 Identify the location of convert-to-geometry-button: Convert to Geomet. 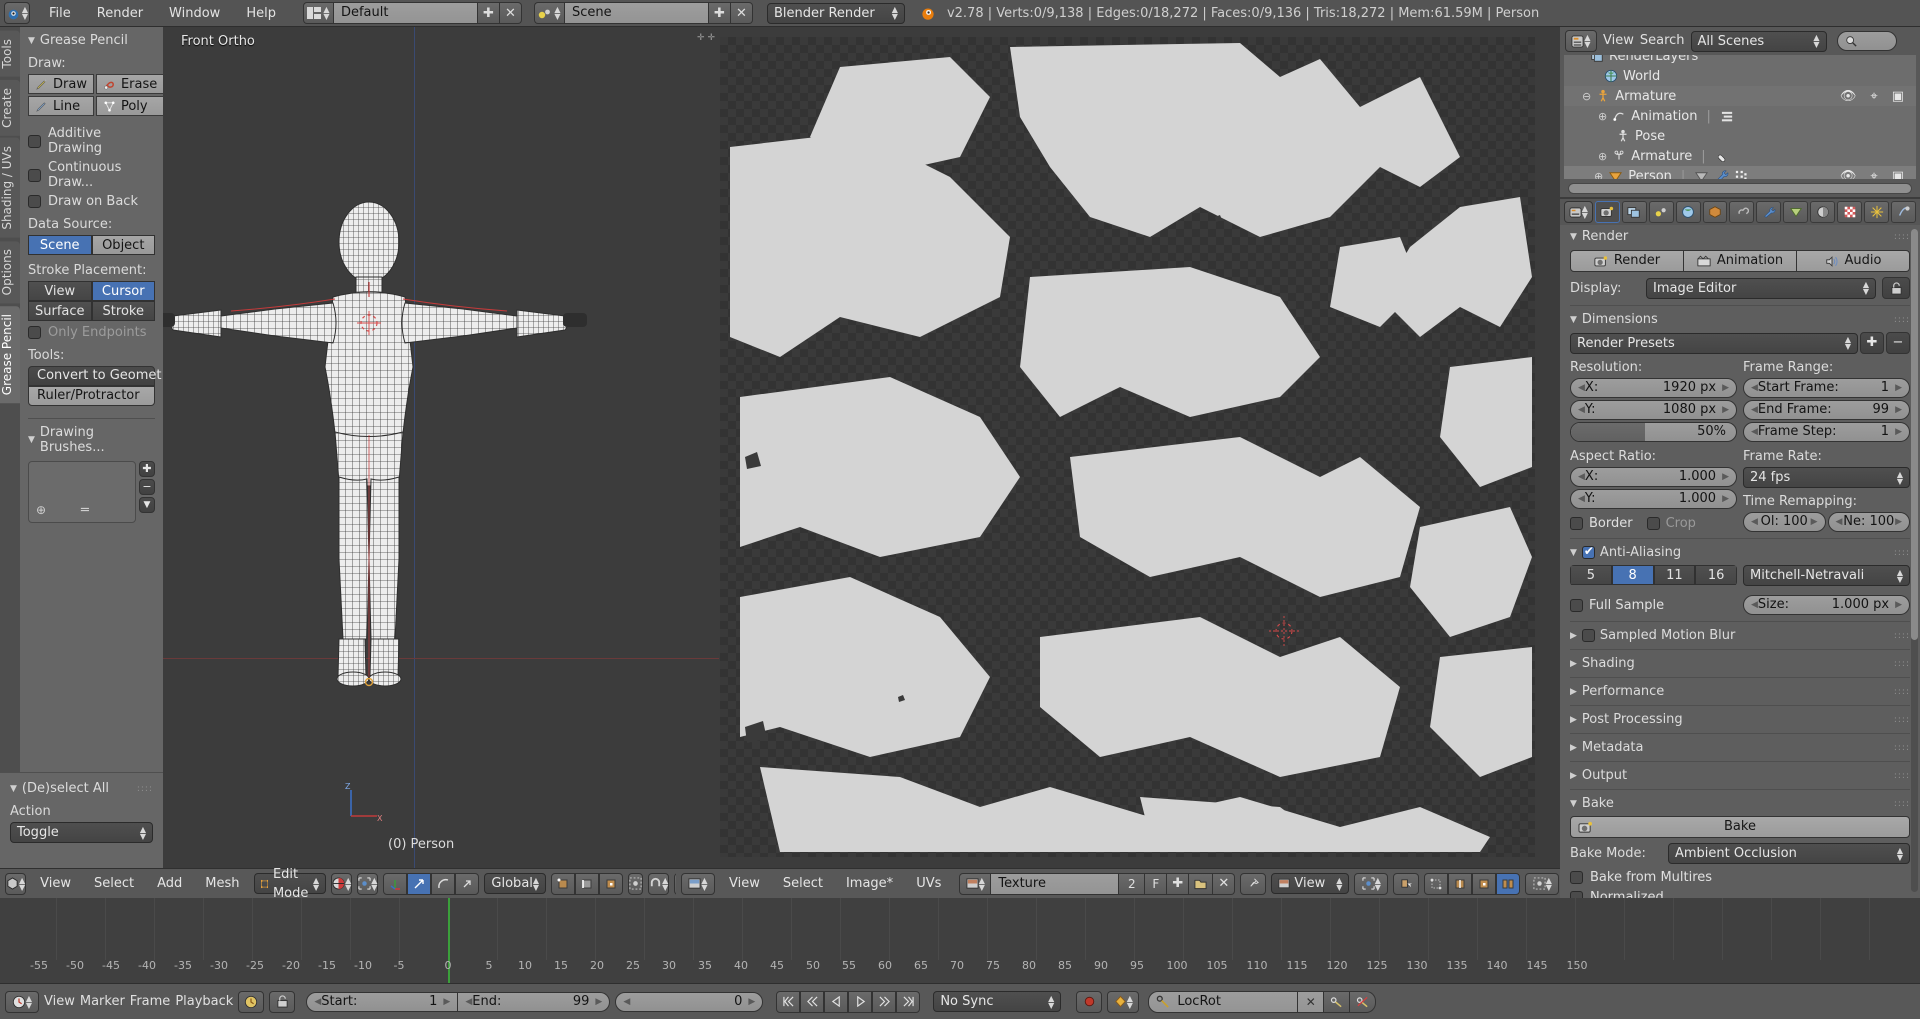
(95, 376).